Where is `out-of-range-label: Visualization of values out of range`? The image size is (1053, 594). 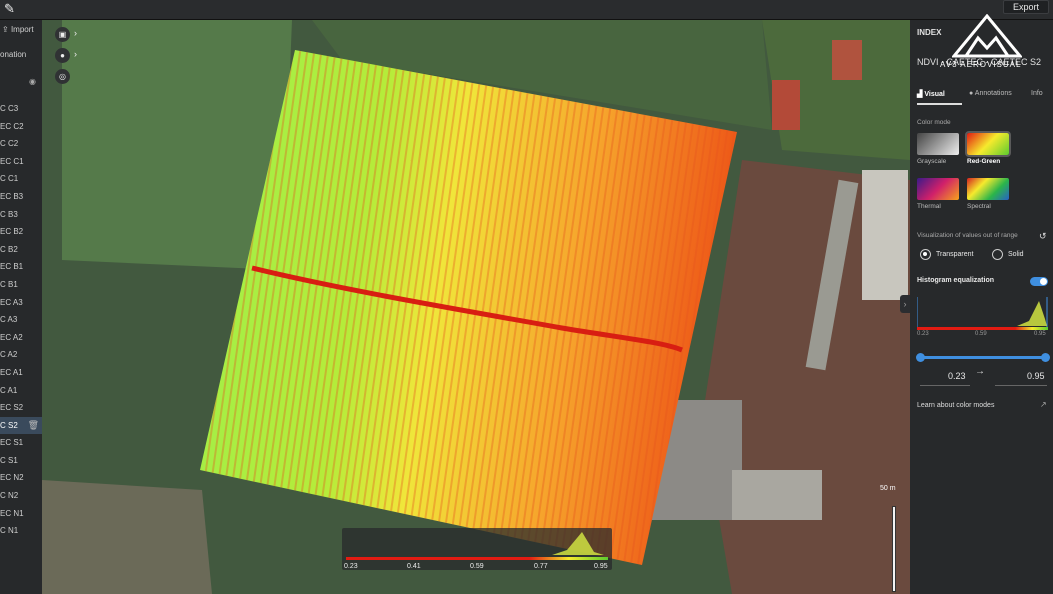
out-of-range-label: Visualization of values out of range is located at coordinates (967, 235).